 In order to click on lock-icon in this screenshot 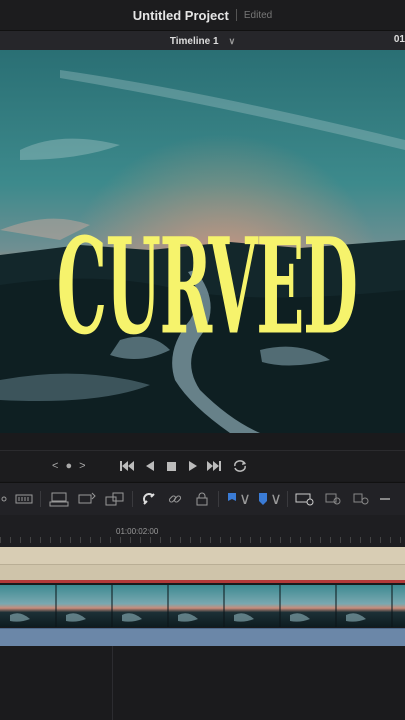, I will do `click(202, 499)`.